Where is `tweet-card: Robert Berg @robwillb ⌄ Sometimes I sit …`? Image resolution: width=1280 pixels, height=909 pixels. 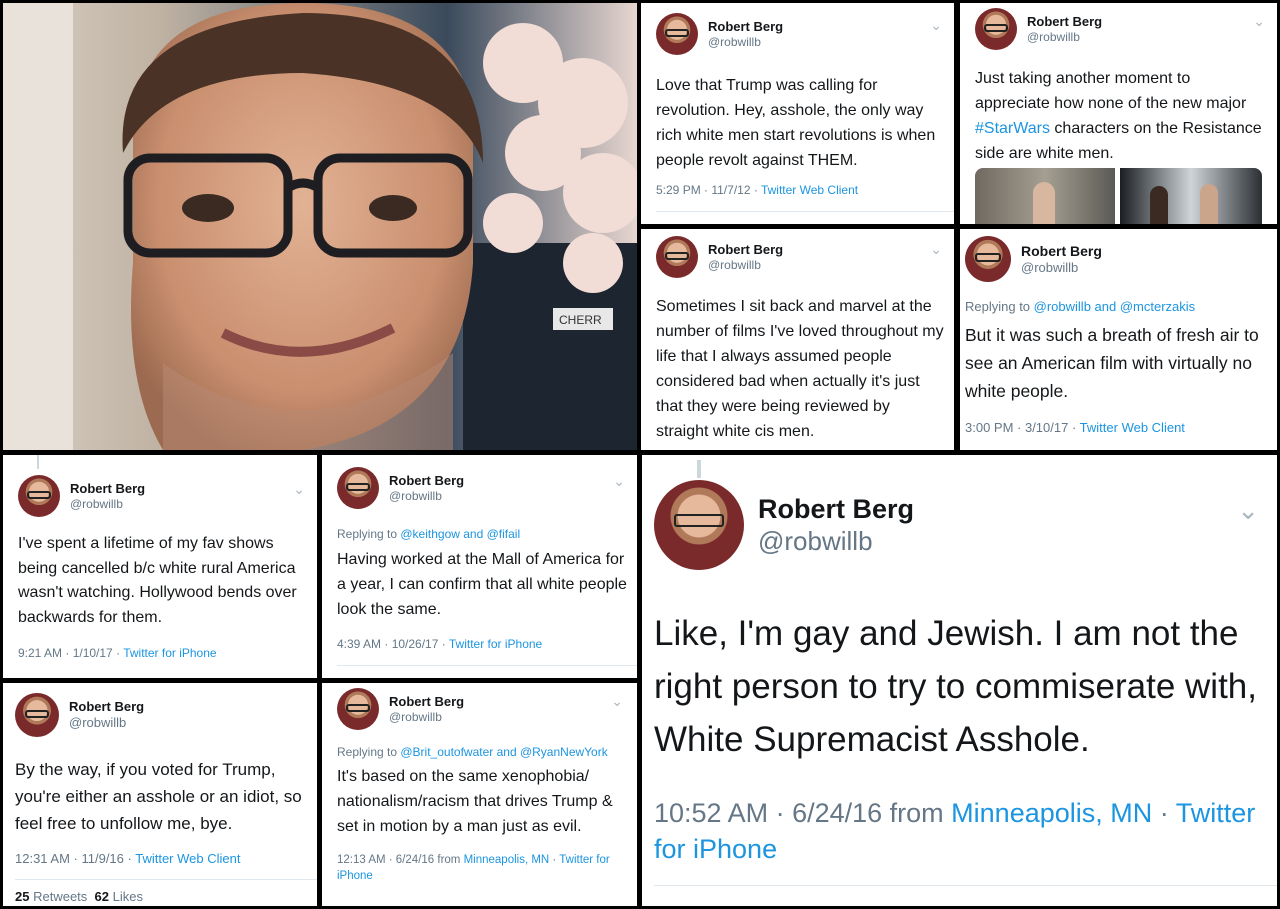 tweet-card: Robert Berg @robwillb ⌄ Sometimes I sit … is located at coordinates (797, 339).